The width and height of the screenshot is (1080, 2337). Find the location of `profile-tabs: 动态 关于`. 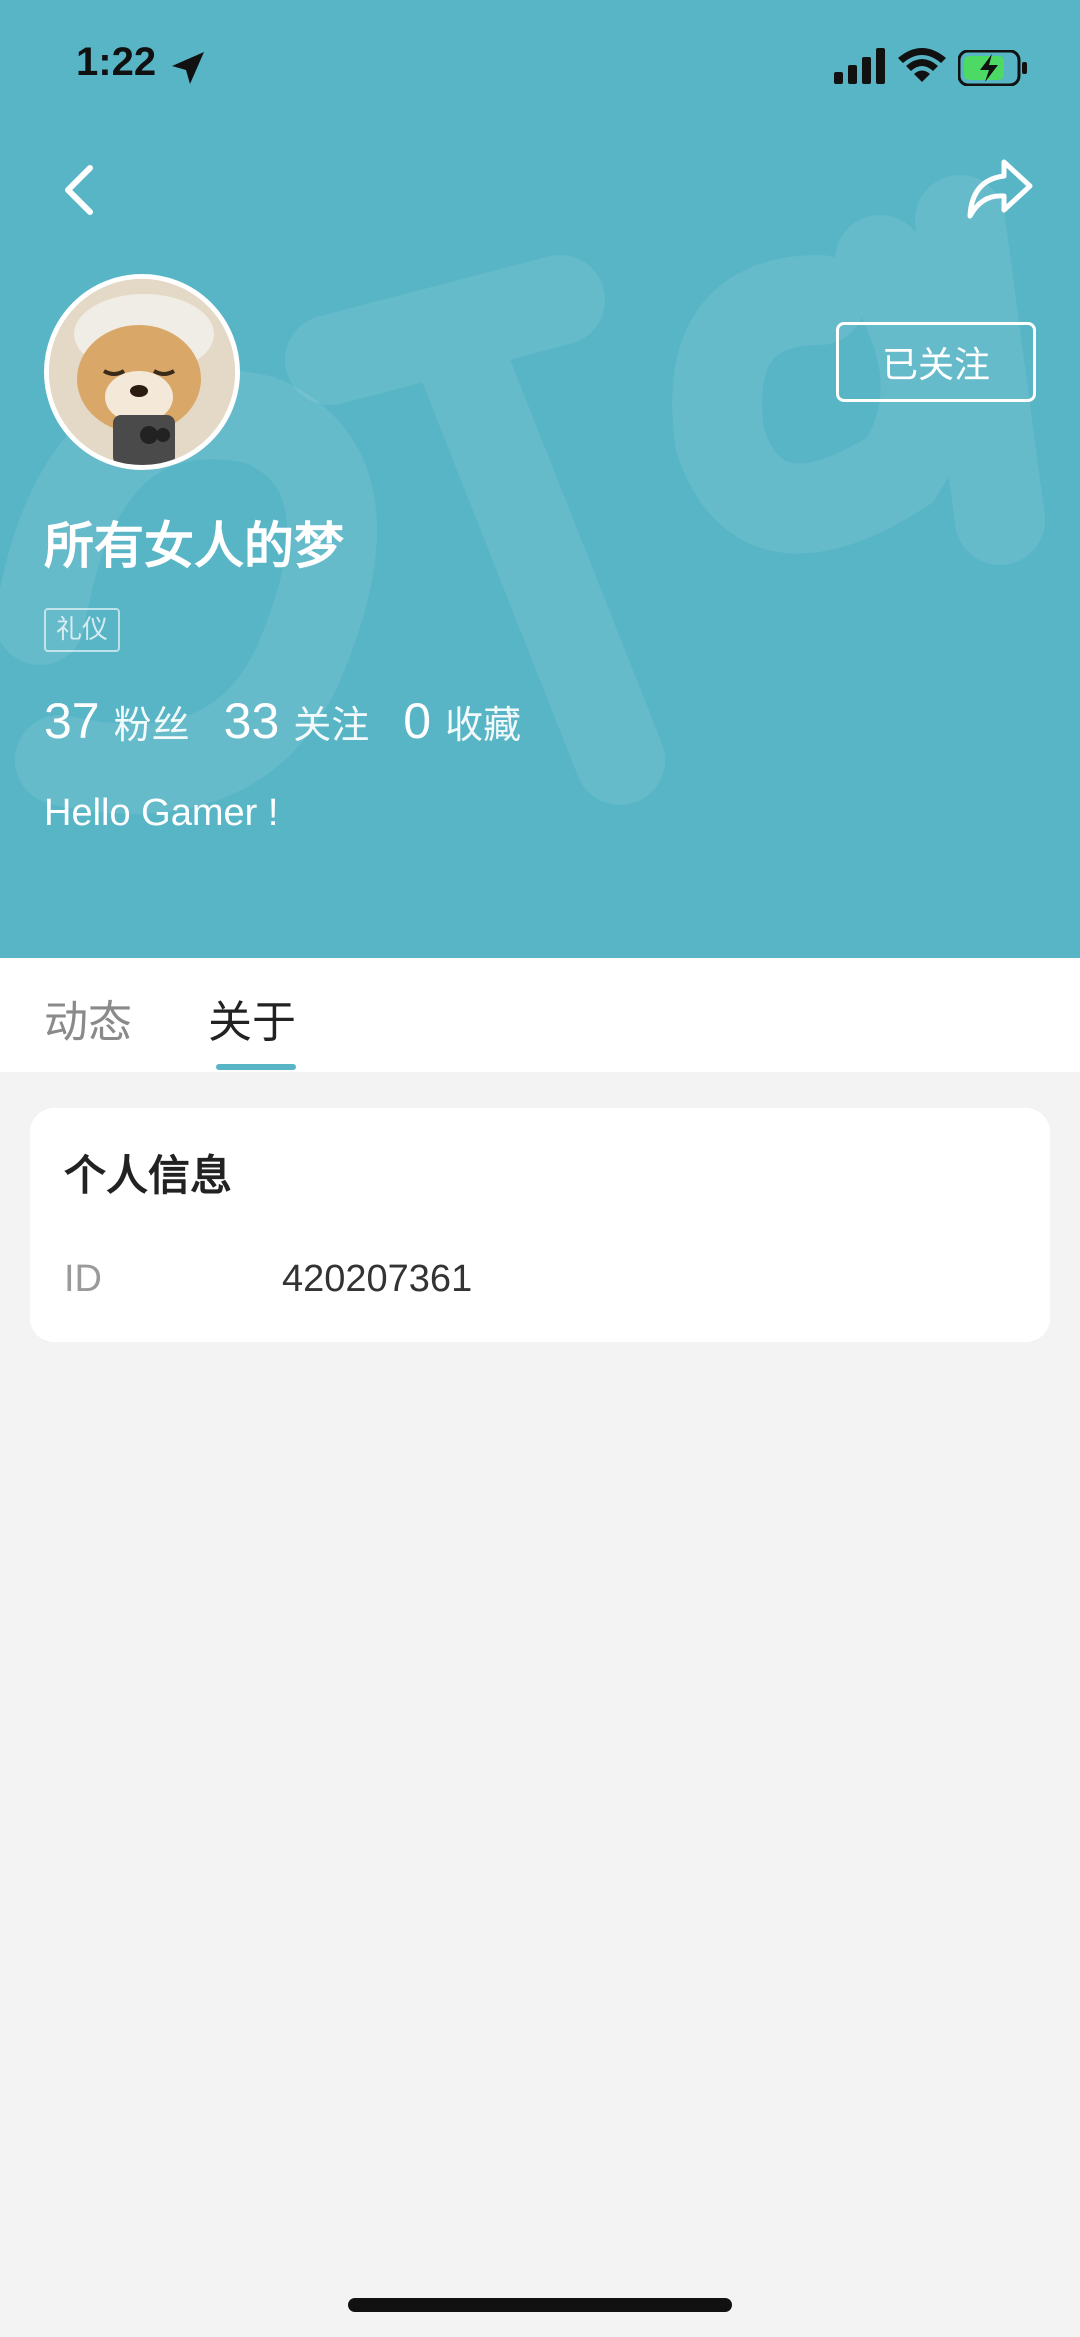

profile-tabs: 动态 关于 is located at coordinates (540, 1015).